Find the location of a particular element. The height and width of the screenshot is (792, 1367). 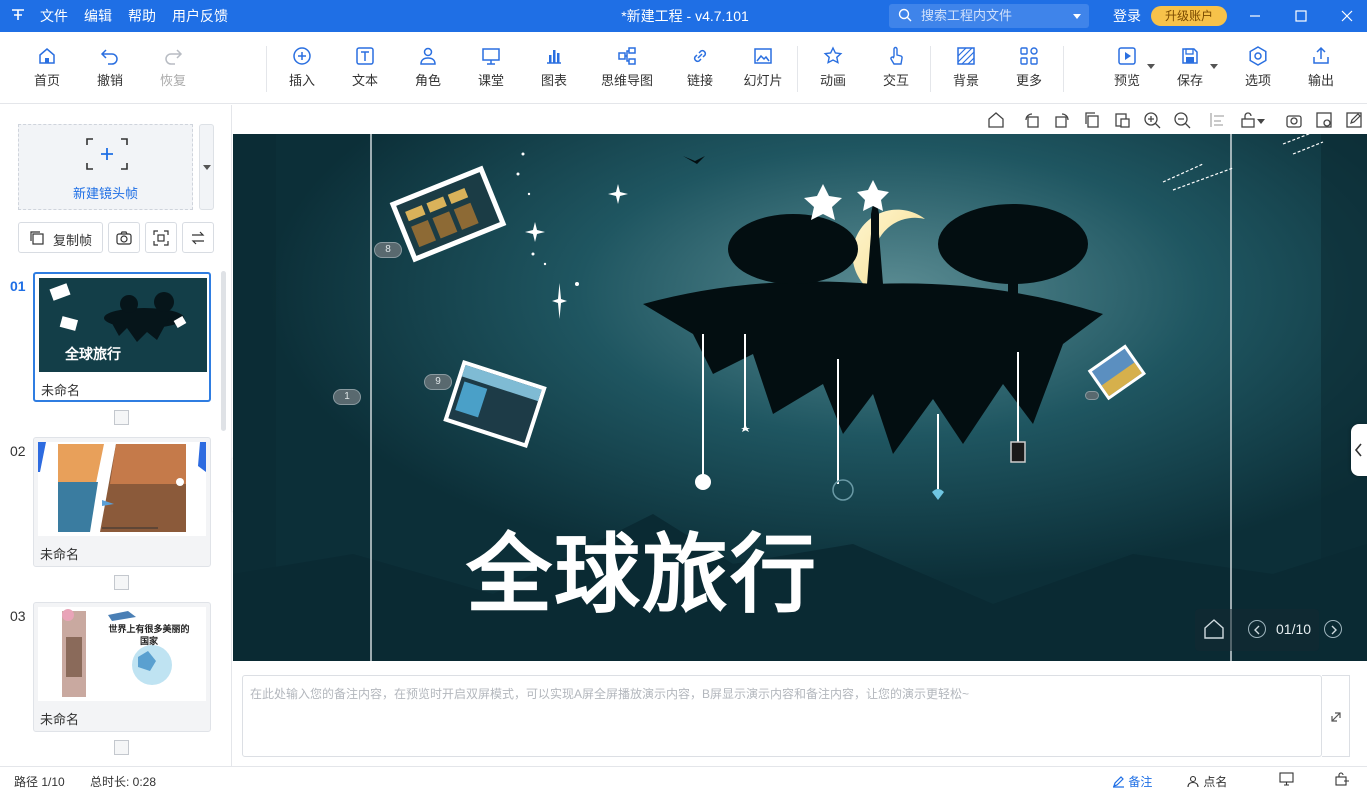

redo-label: 恢复 is located at coordinates (172, 80).